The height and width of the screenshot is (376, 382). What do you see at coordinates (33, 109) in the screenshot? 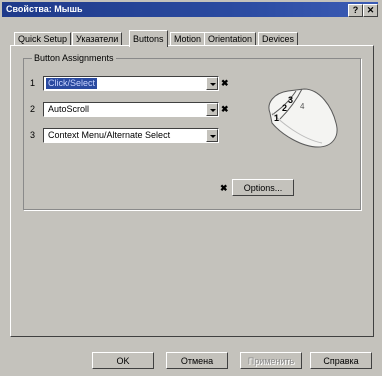
I see `button-2-number: 2` at bounding box center [33, 109].